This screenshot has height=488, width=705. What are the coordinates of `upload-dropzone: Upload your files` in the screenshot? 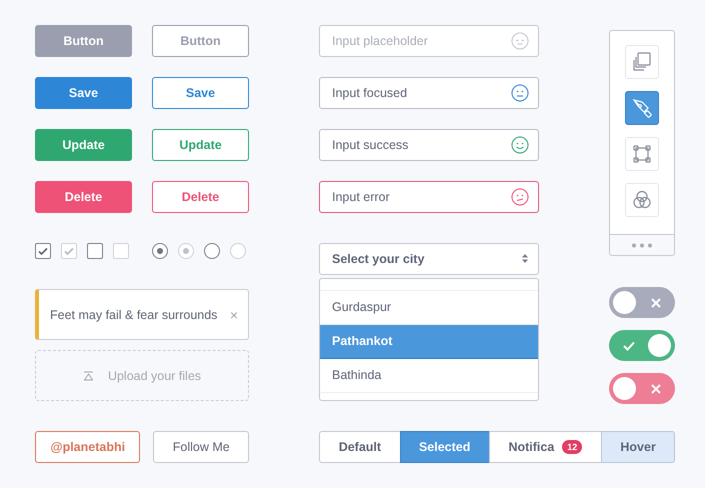 It's located at (142, 375).